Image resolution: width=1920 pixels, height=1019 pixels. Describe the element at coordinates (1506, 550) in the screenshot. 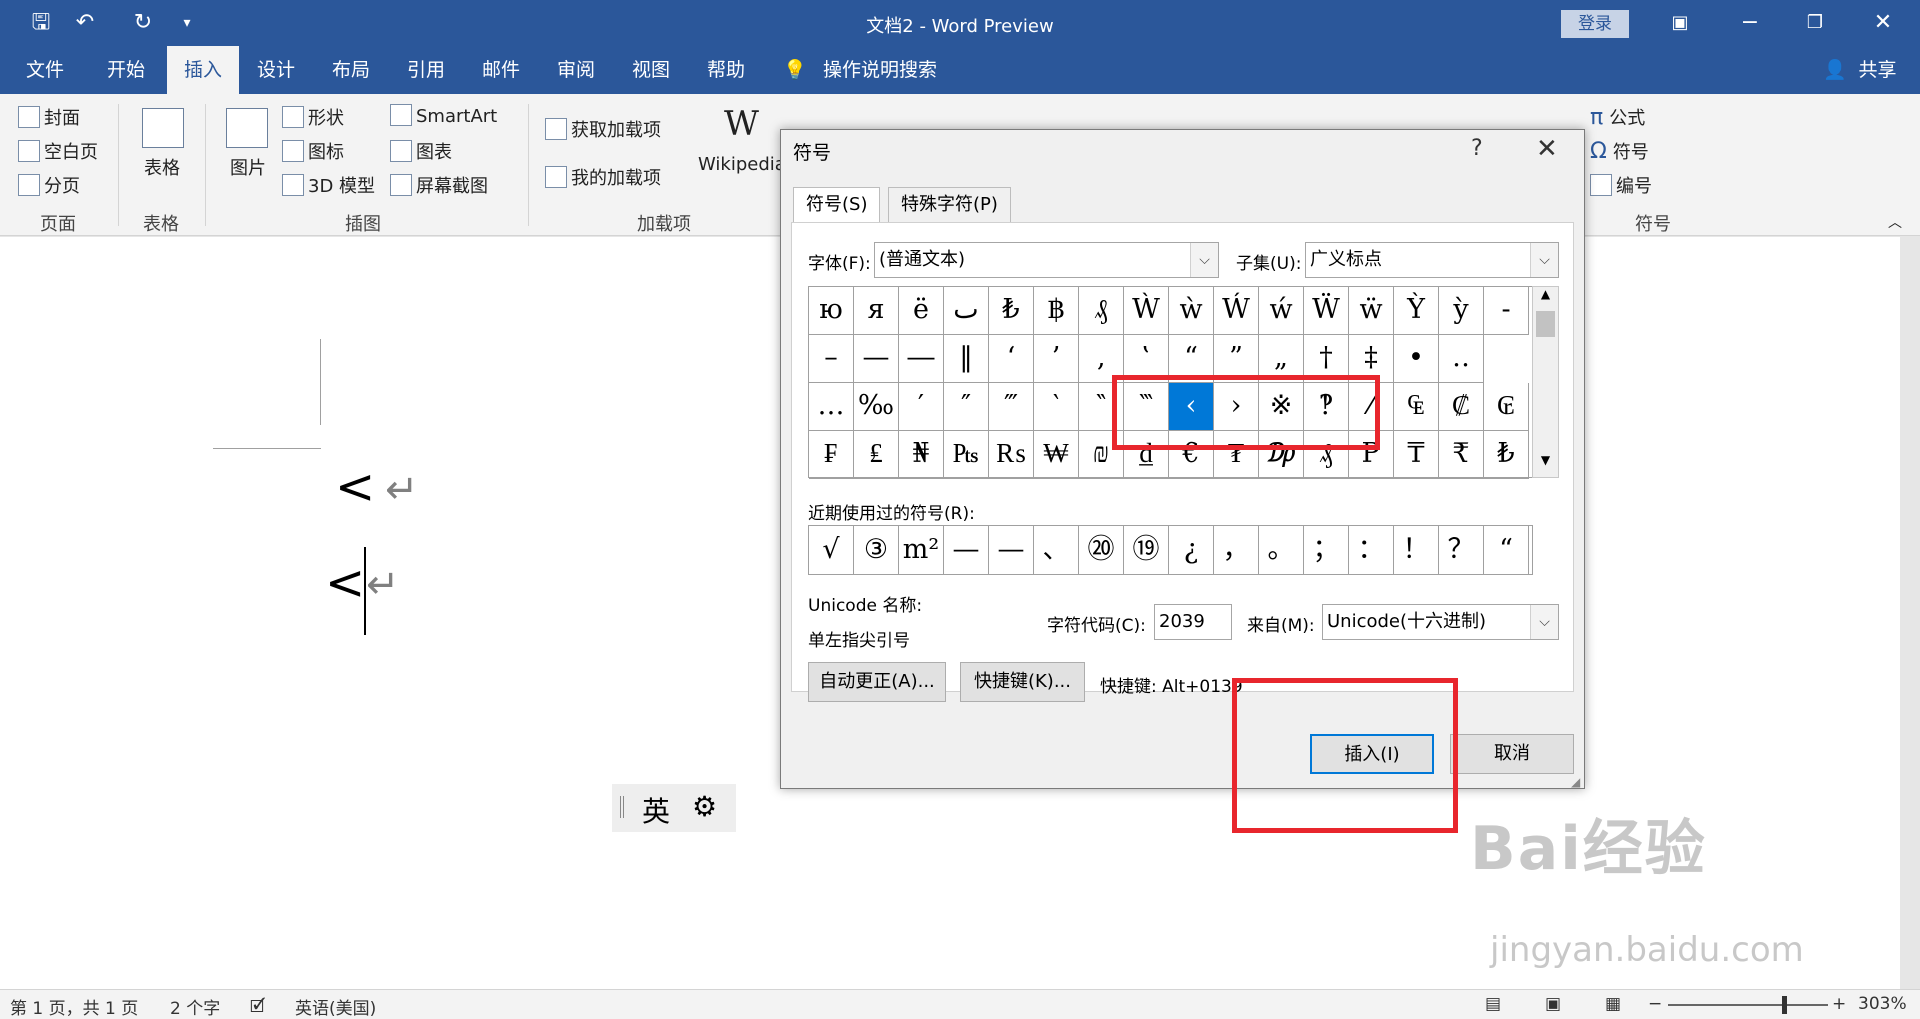

I see `recent-symbol-cell: “` at that location.